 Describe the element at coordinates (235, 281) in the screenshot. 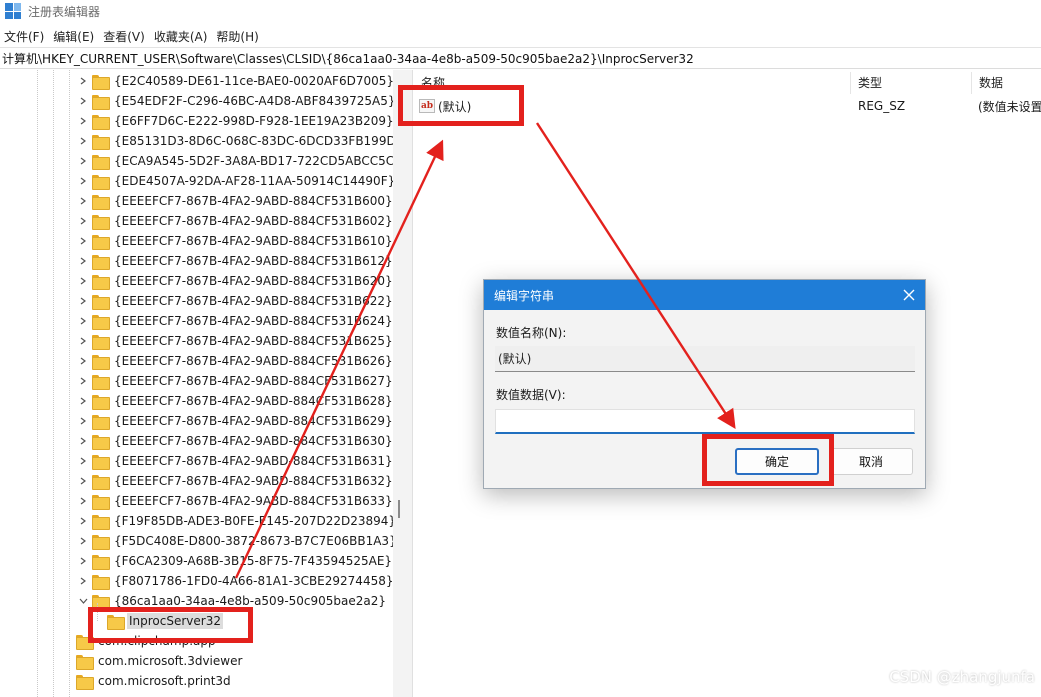

I see `tree-item-clsid: {EEEEFCF7-867B-4FA2-9ABD-884CF531B620}` at that location.